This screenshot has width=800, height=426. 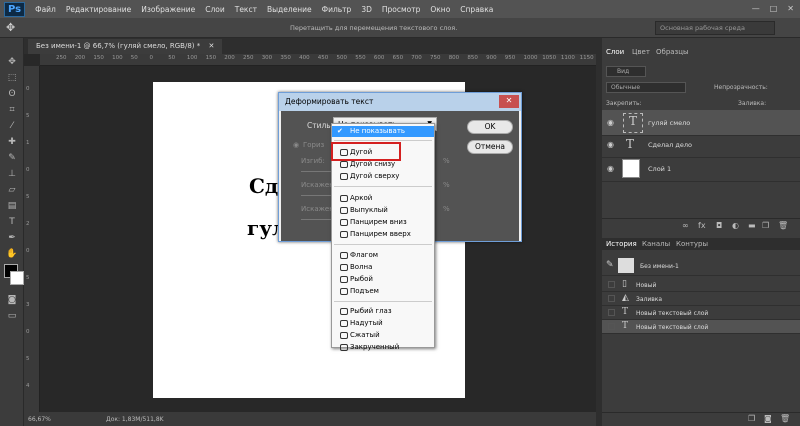 What do you see at coordinates (509, 101) in the screenshot?
I see `dialog-close-icon: ✕` at bounding box center [509, 101].